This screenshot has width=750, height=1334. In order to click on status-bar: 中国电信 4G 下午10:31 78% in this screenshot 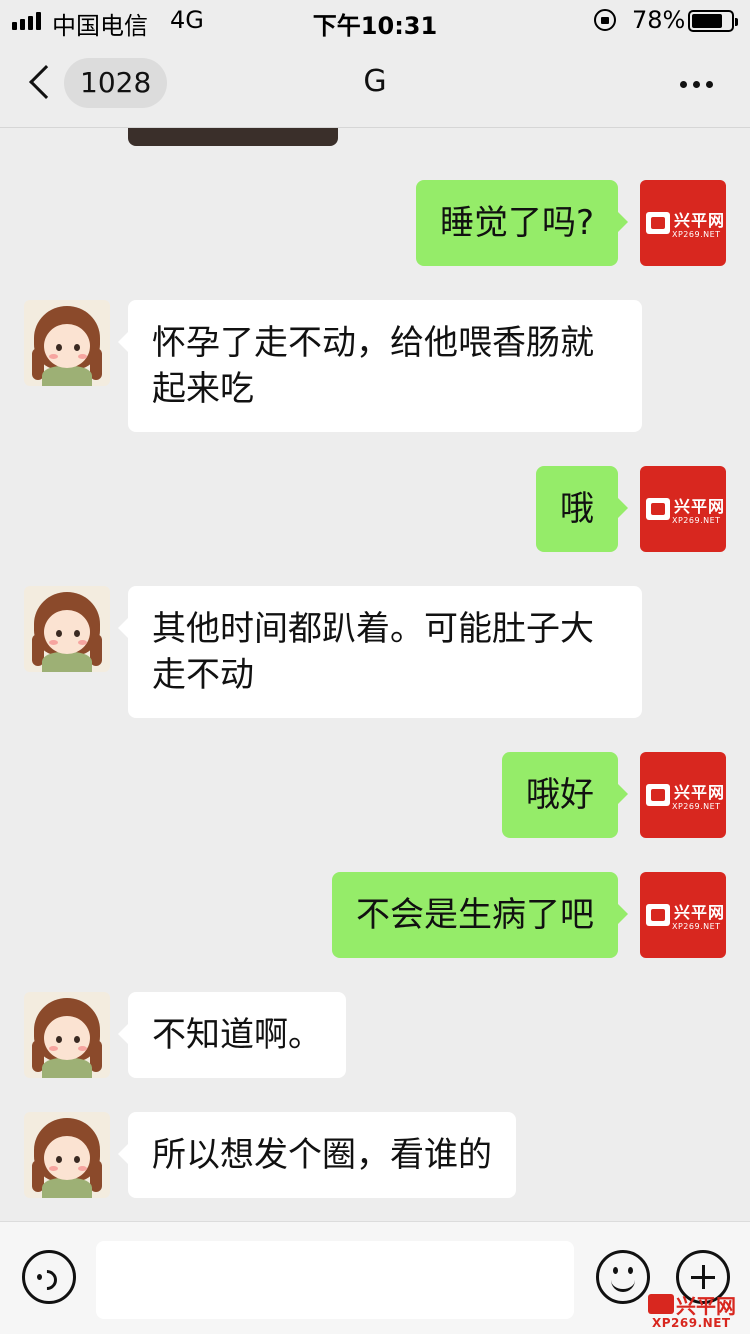, I will do `click(375, 21)`.